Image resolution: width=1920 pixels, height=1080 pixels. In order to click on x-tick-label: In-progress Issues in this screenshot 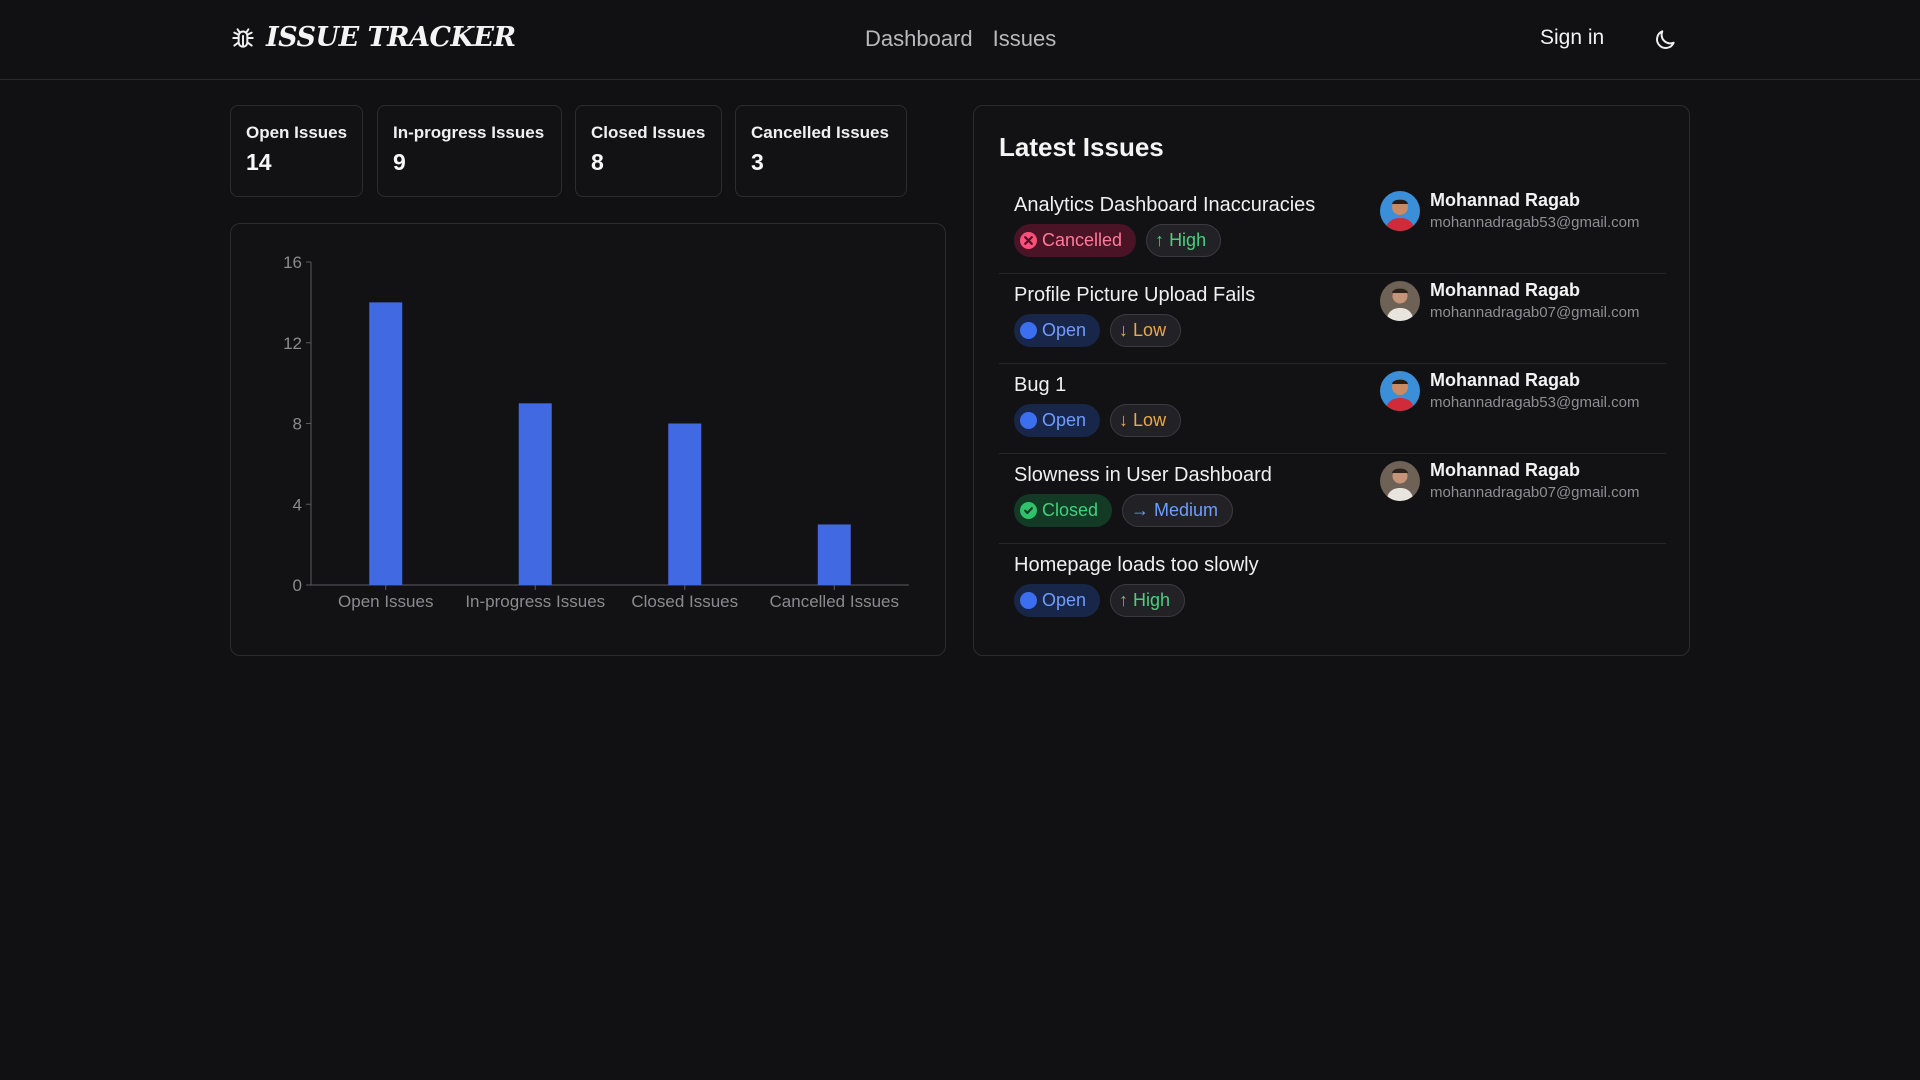, I will do `click(535, 601)`.